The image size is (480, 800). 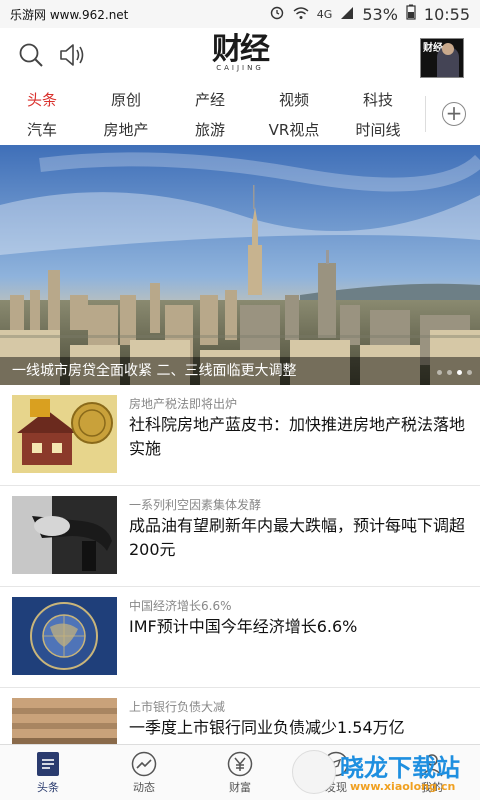 I want to click on bottom-navigation: 头条 动态 财富 发现 我的, so click(x=240, y=772).